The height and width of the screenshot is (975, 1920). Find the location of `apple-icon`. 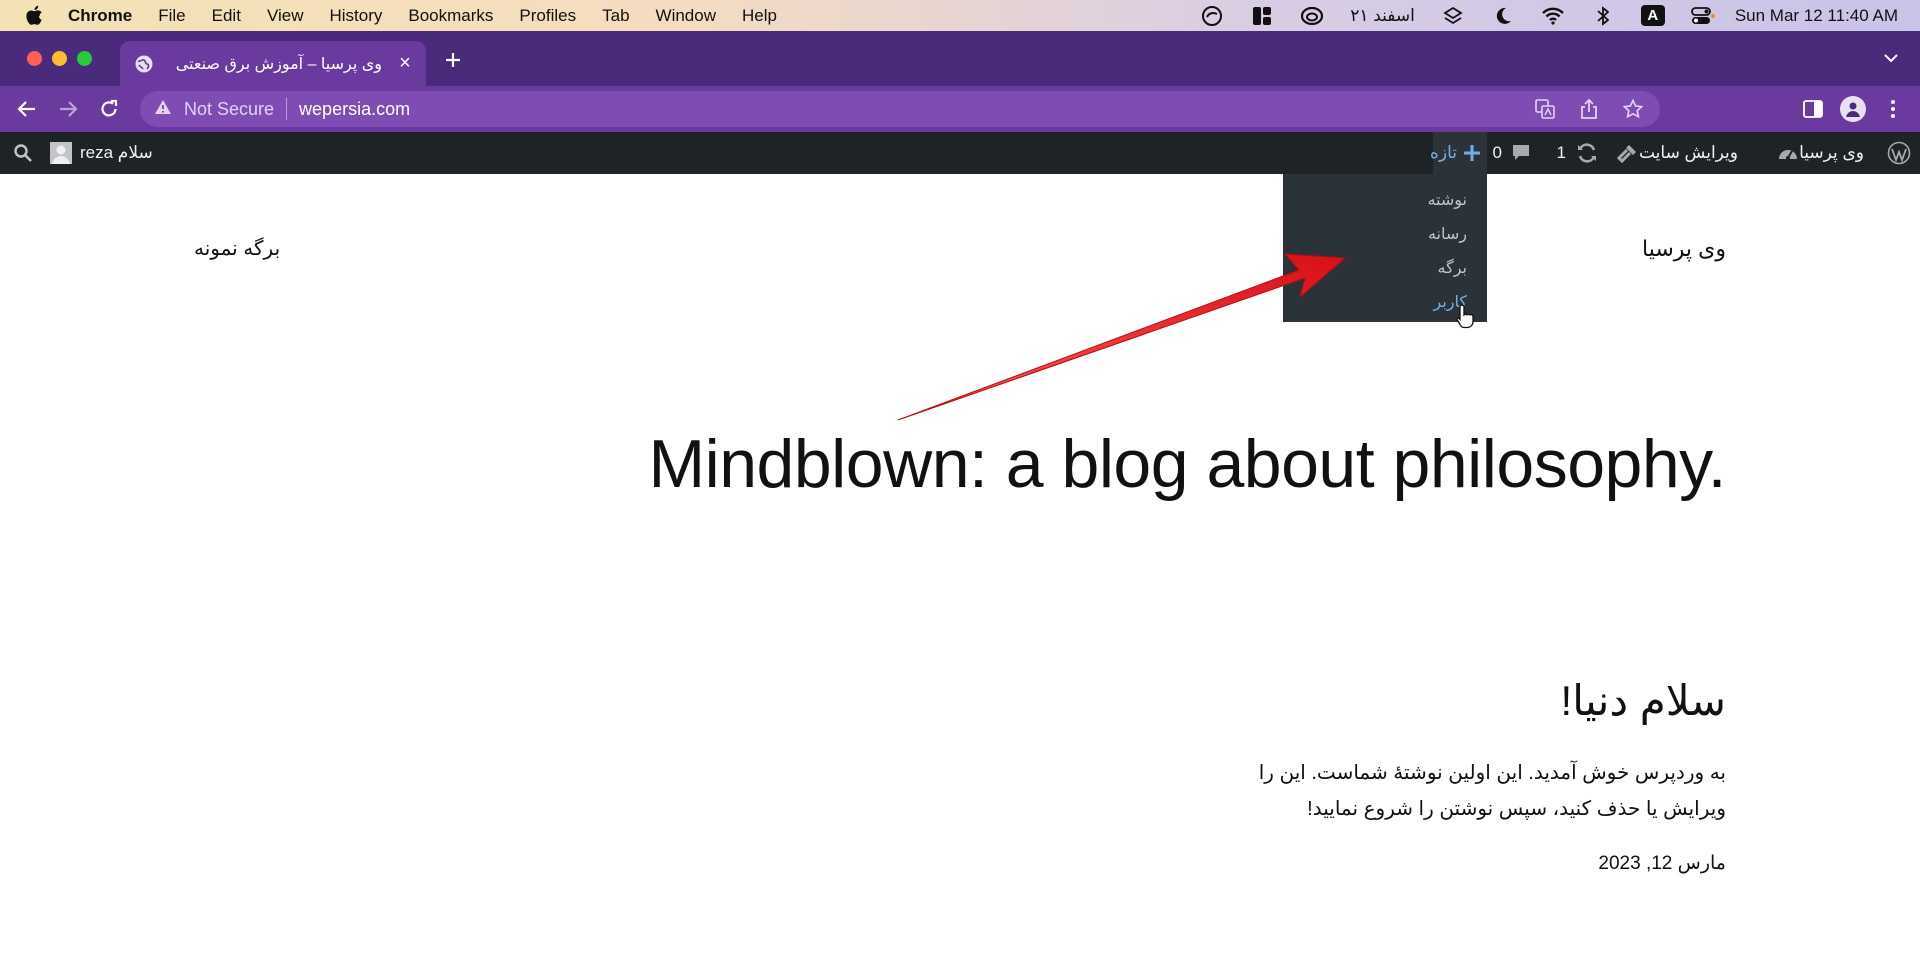

apple-icon is located at coordinates (34, 16).